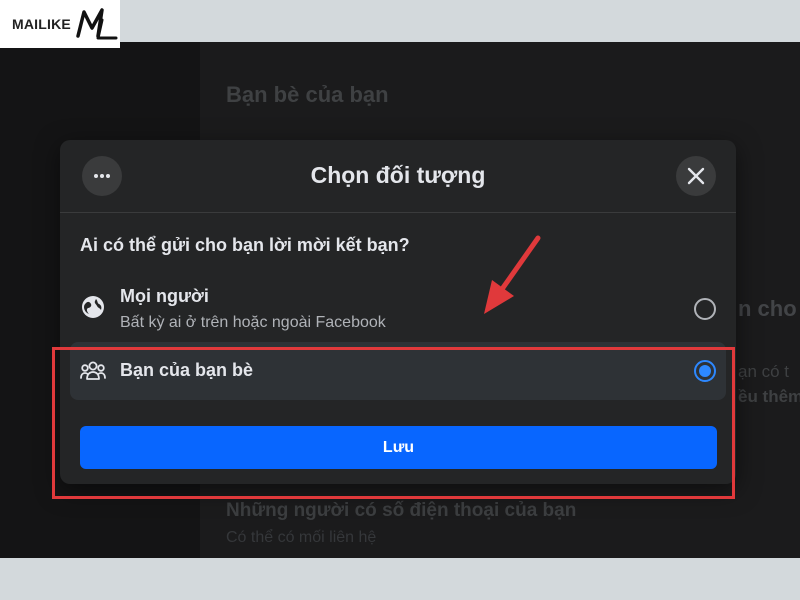 Image resolution: width=800 pixels, height=600 pixels. What do you see at coordinates (398, 371) in the screenshot?
I see `option-friends-of-friends: Bạn của bạn bè` at bounding box center [398, 371].